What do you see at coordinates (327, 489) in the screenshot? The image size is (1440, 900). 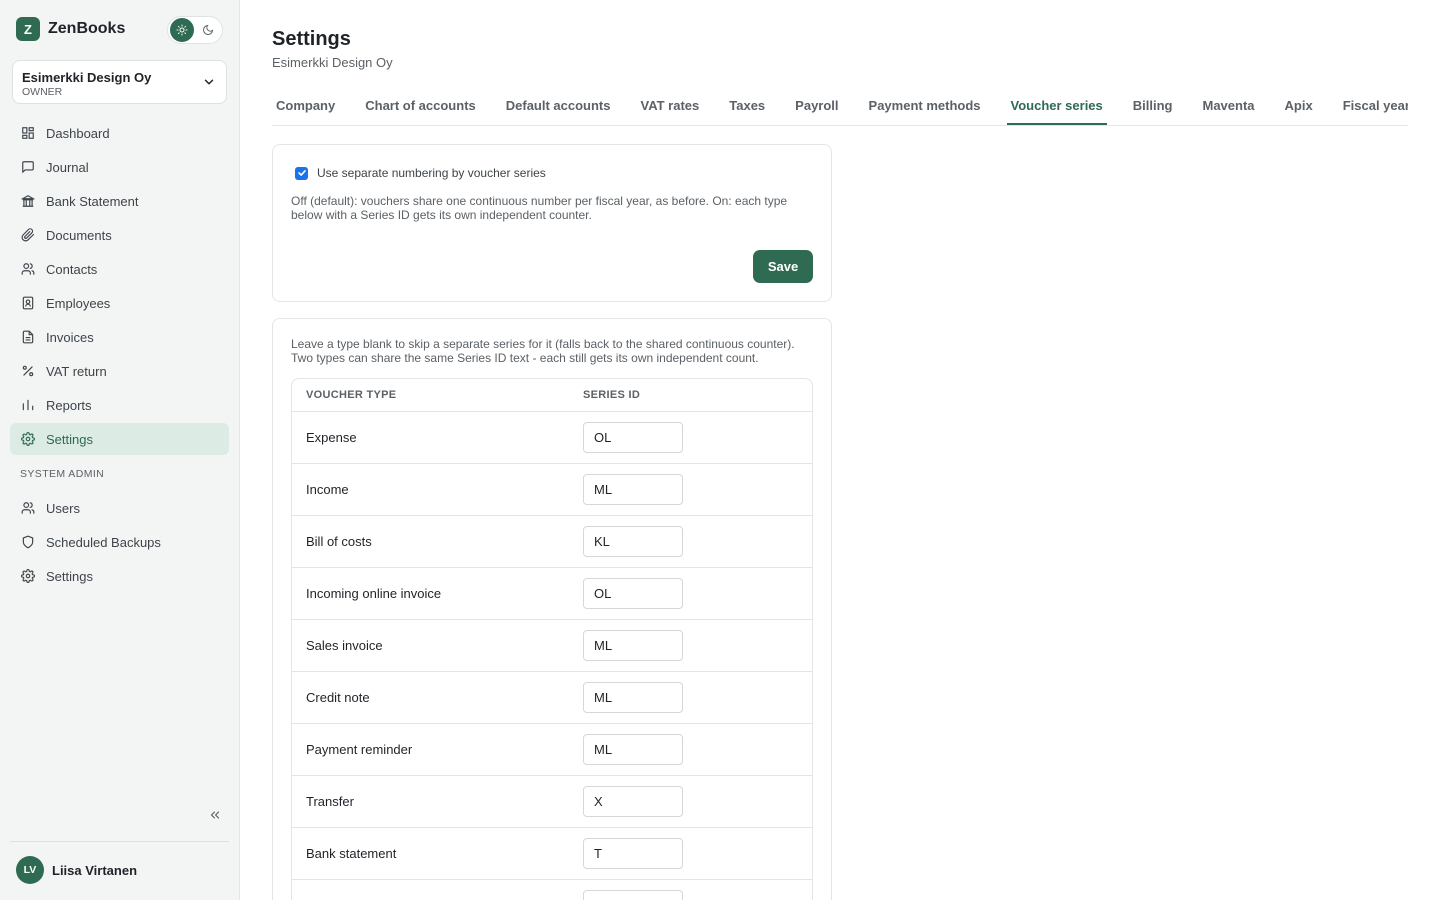 I see `voucher-type-label: Income` at bounding box center [327, 489].